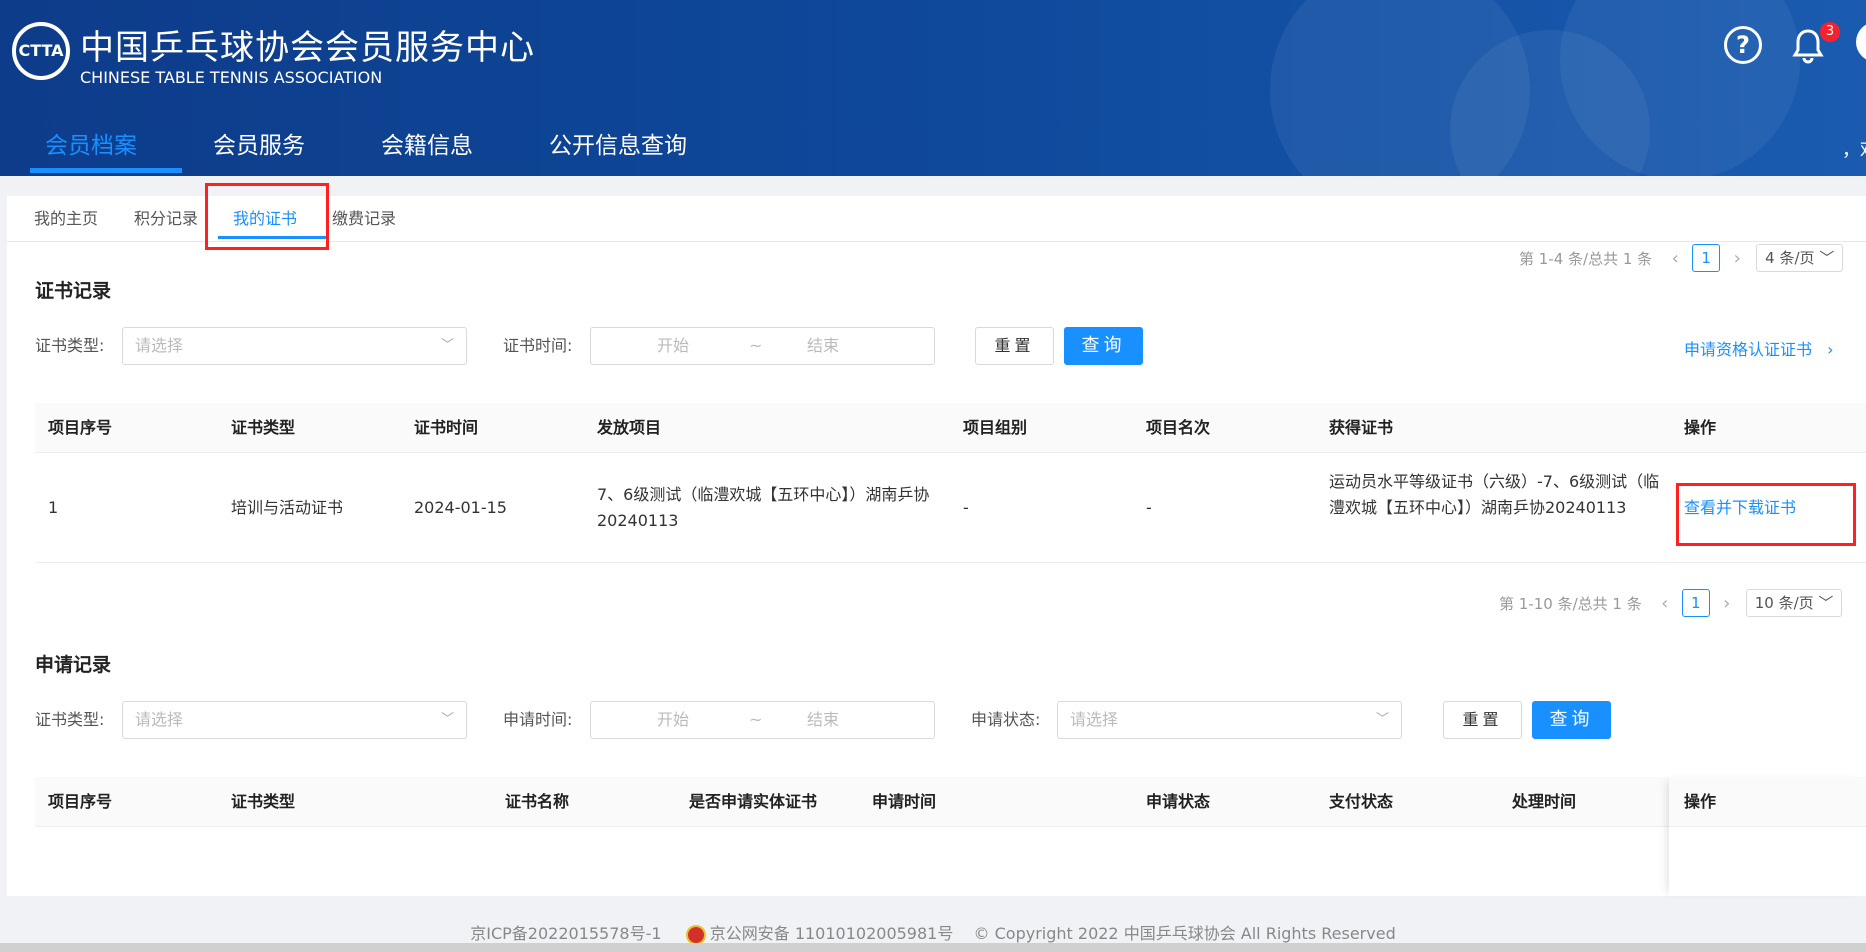  What do you see at coordinates (66, 219) in the screenshot?
I see `tab-my-home: 我的主页` at bounding box center [66, 219].